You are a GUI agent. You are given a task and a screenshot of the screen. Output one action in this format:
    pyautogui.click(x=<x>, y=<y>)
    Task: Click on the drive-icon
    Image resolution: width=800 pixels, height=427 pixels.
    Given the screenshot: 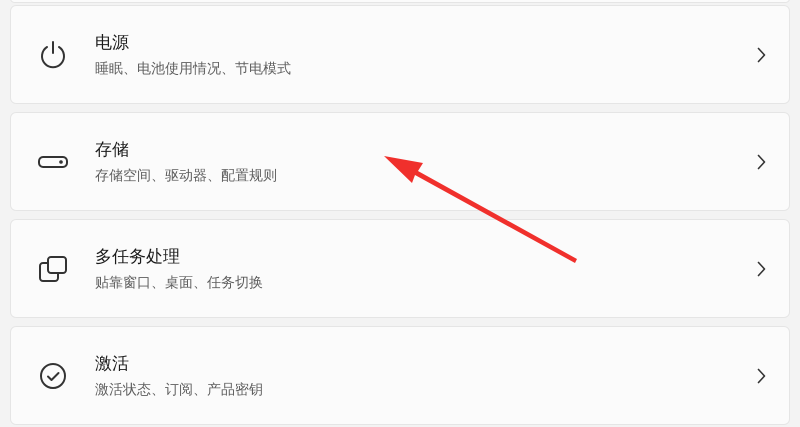 What is the action you would take?
    pyautogui.click(x=53, y=162)
    